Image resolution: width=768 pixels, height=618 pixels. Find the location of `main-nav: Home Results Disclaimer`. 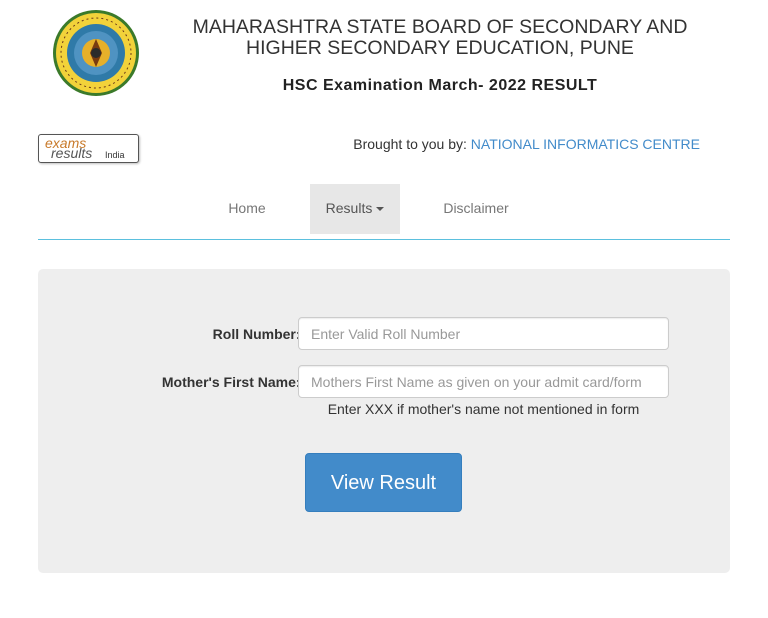

main-nav: Home Results Disclaimer is located at coordinates (384, 212).